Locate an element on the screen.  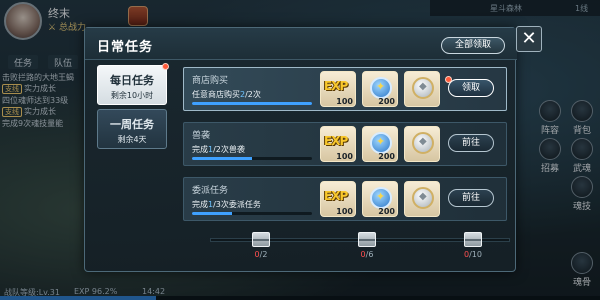
quest-desc-suffix: /2次 is located at coordinates (253, 94).